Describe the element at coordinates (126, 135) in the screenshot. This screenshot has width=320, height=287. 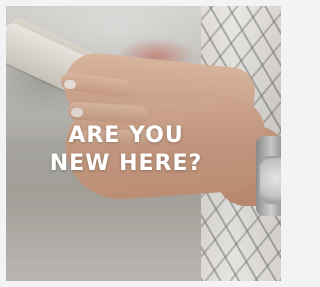
I see `headline-line-1: ARE YOU` at that location.